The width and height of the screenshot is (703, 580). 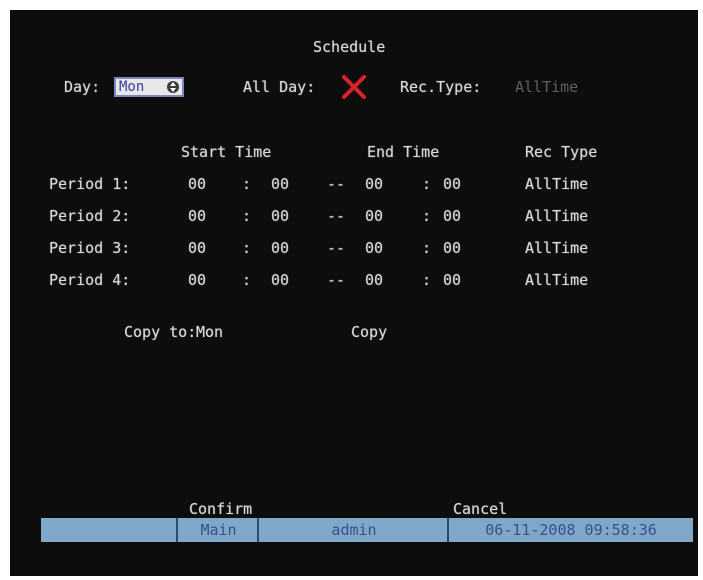 What do you see at coordinates (173, 87) in the screenshot?
I see `up-down-arrow-icon` at bounding box center [173, 87].